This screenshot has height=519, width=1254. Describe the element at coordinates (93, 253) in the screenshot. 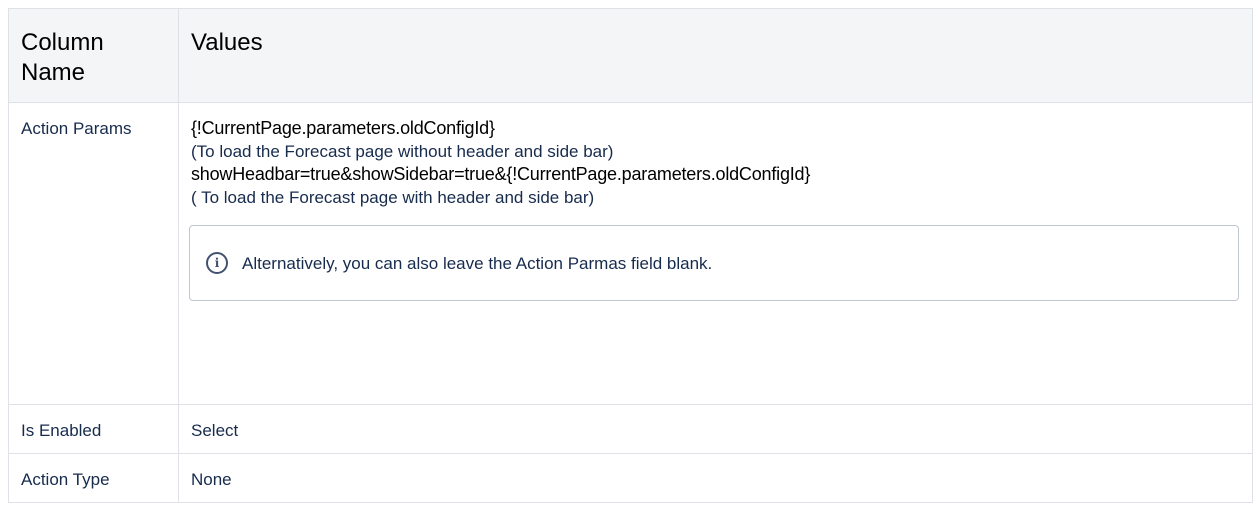

I see `row-name-action-params: Action Params` at that location.